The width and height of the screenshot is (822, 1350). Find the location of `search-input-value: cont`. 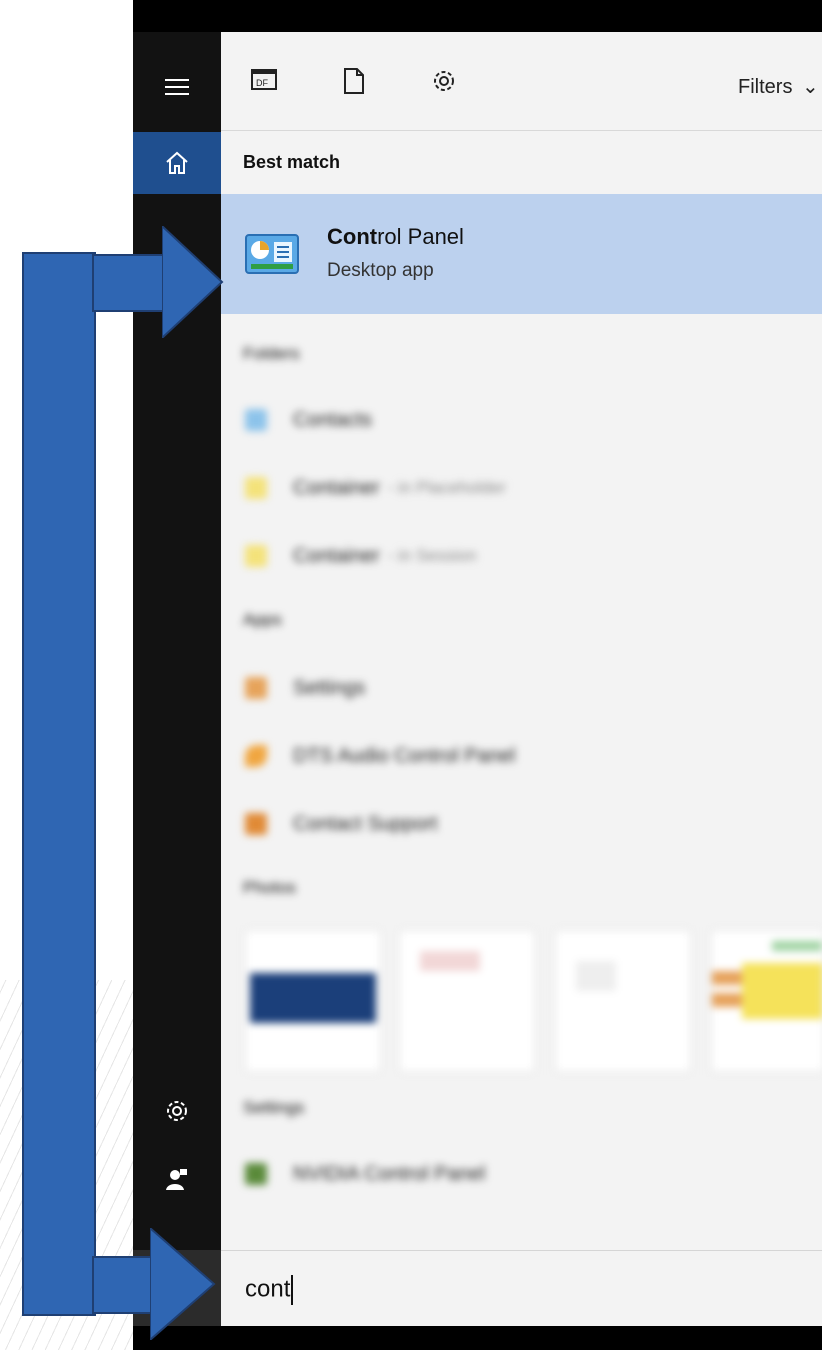

search-input-value: cont is located at coordinates (268, 1289).